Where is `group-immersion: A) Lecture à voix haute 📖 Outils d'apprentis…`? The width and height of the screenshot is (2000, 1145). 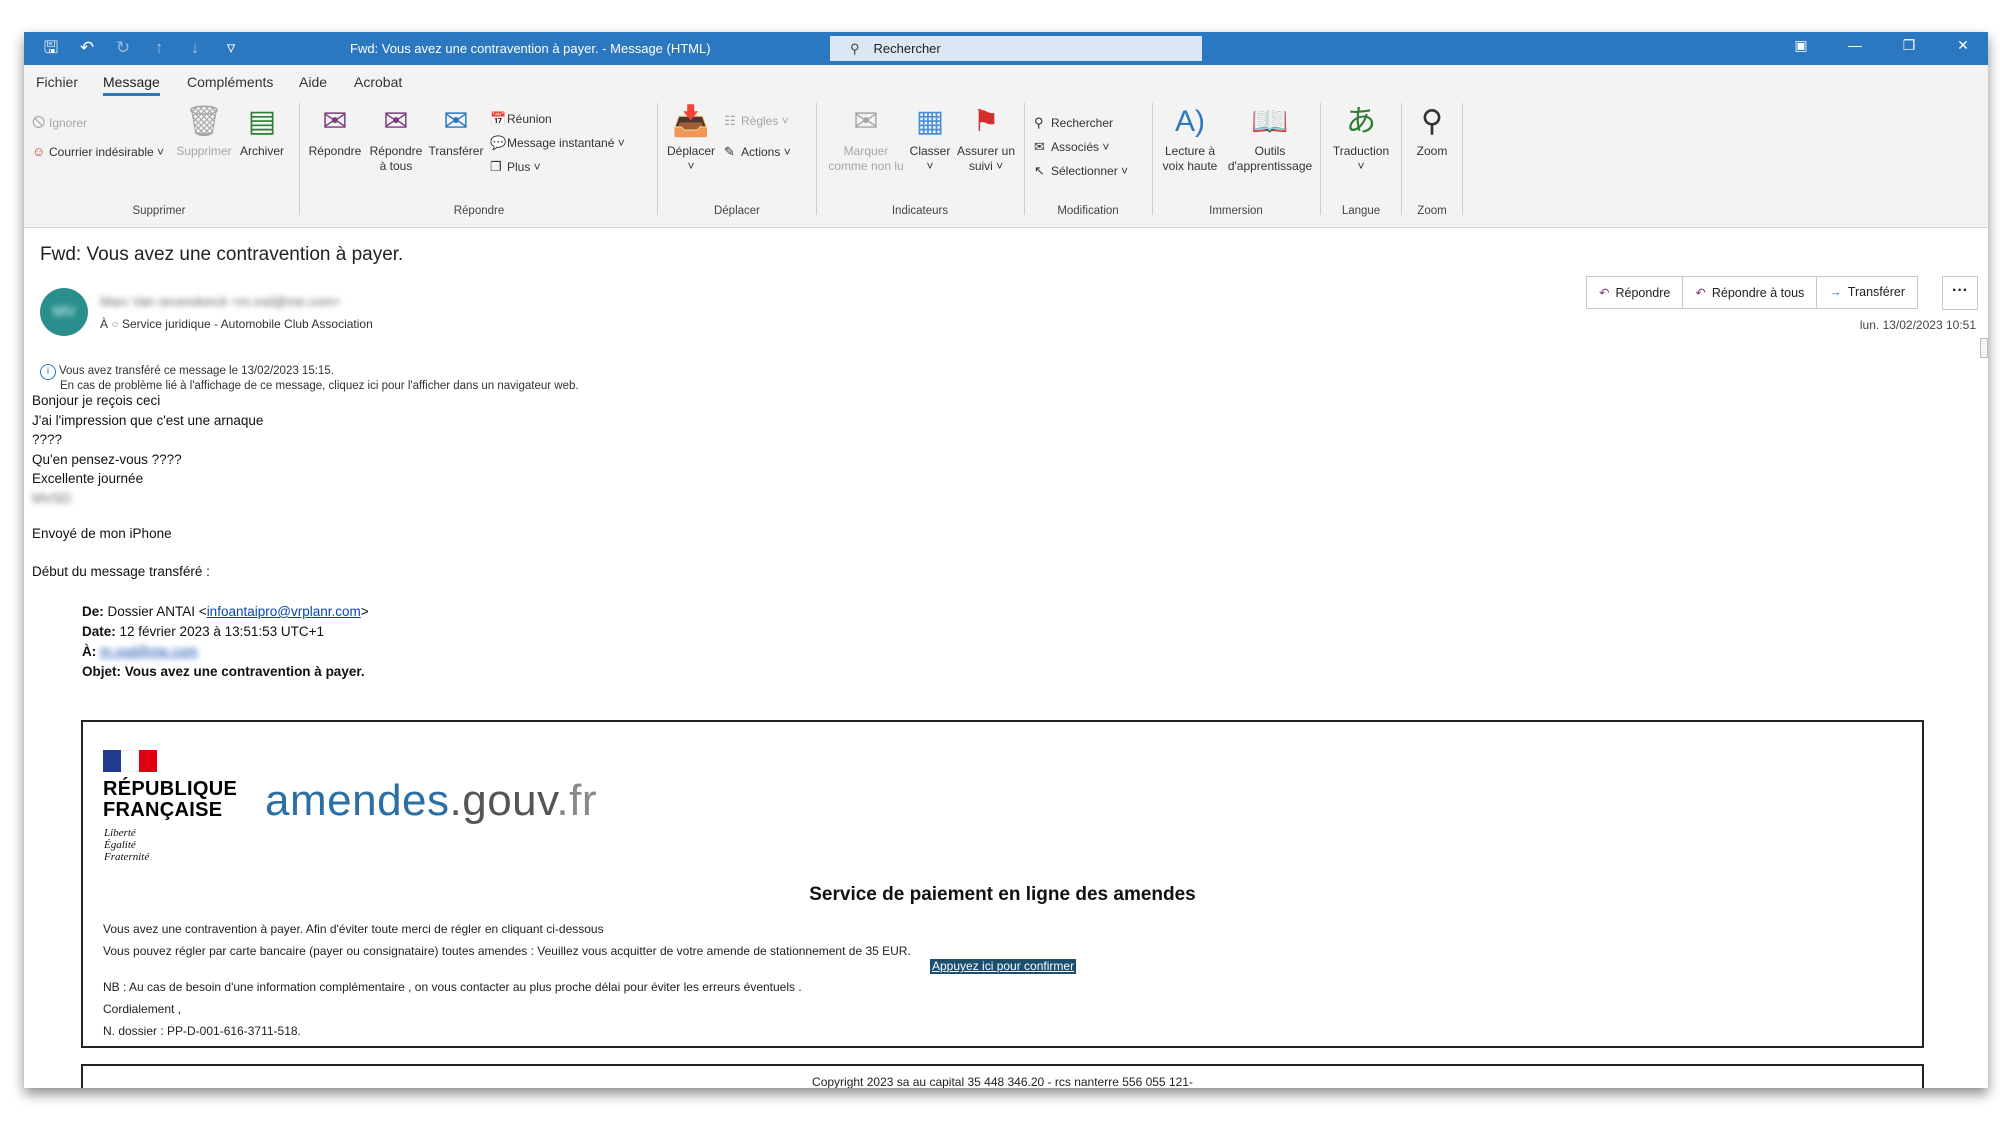 group-immersion: A) Lecture à voix haute 📖 Outils d'apprentis… is located at coordinates (1236, 162).